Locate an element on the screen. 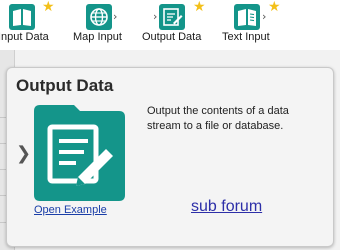 Image resolution: width=340 pixels, height=250 pixels. notepad-pencil-icon is located at coordinates (172, 17).